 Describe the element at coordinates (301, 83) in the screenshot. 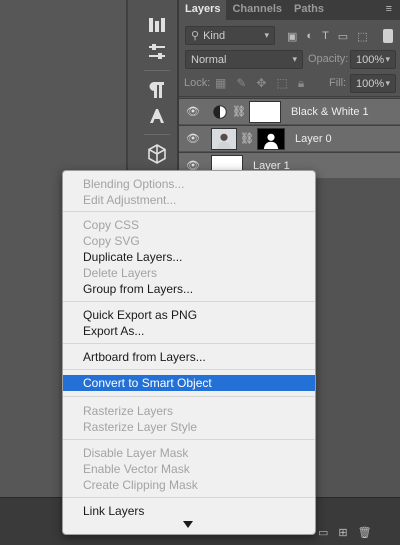

I see `lock-all-icon: 🔒︎` at that location.